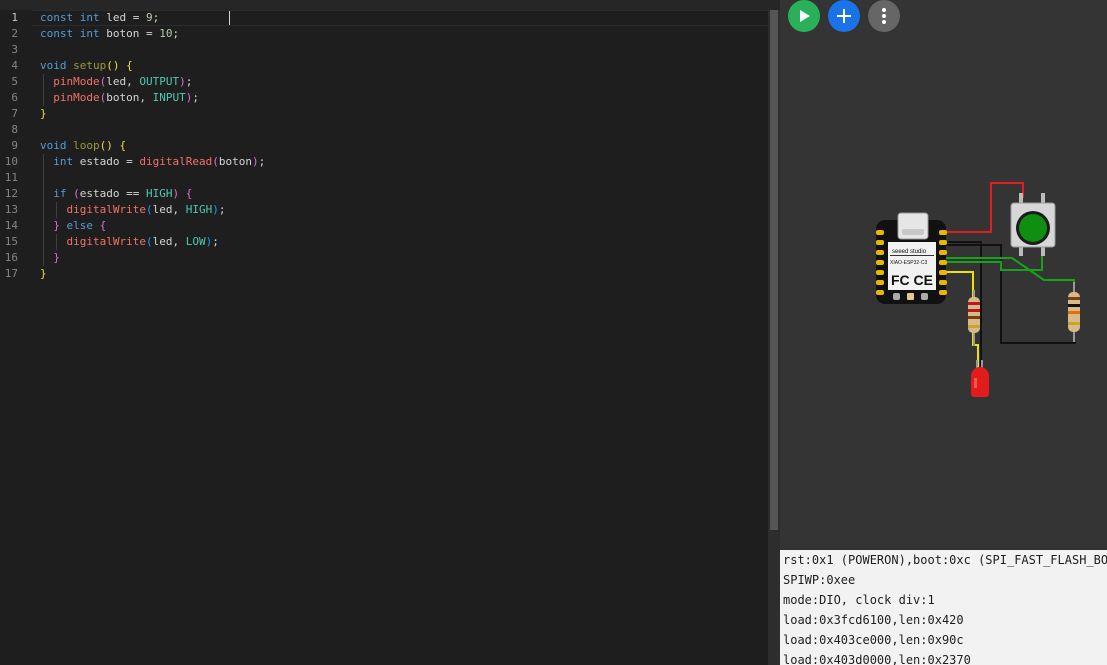  I want to click on line-number: 9, so click(14, 145).